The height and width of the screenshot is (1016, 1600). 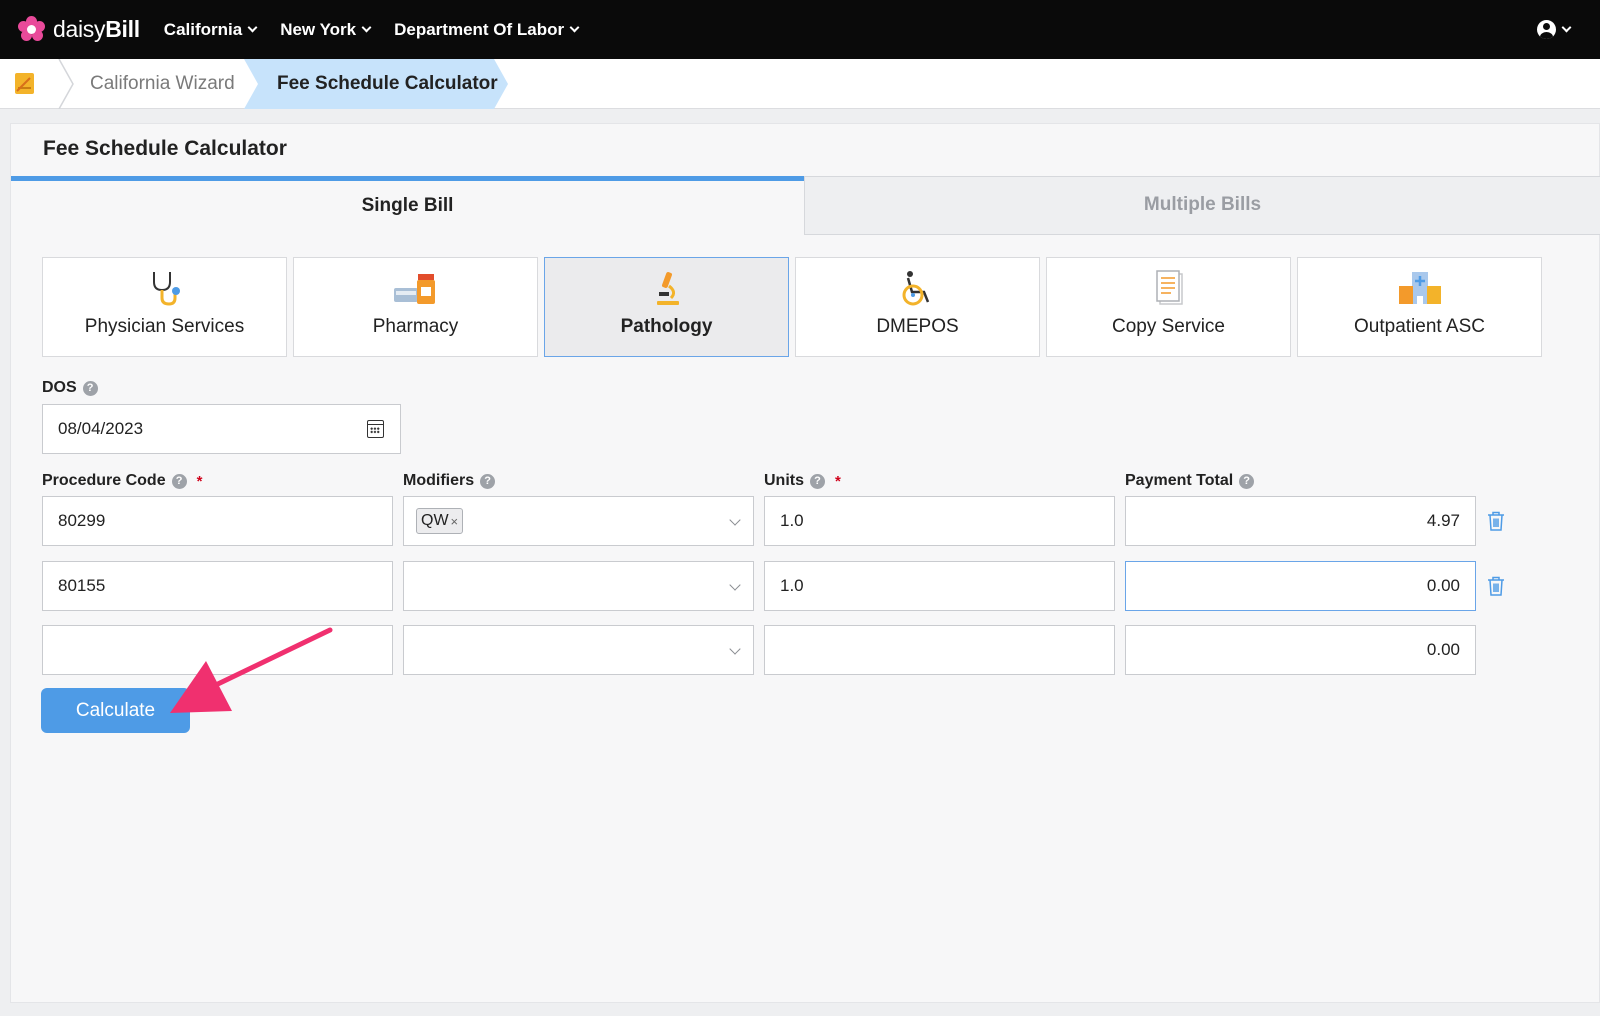 What do you see at coordinates (387, 83) in the screenshot?
I see `breadcrumb-fee-schedule-calculator: Fee Schedule Calculator` at bounding box center [387, 83].